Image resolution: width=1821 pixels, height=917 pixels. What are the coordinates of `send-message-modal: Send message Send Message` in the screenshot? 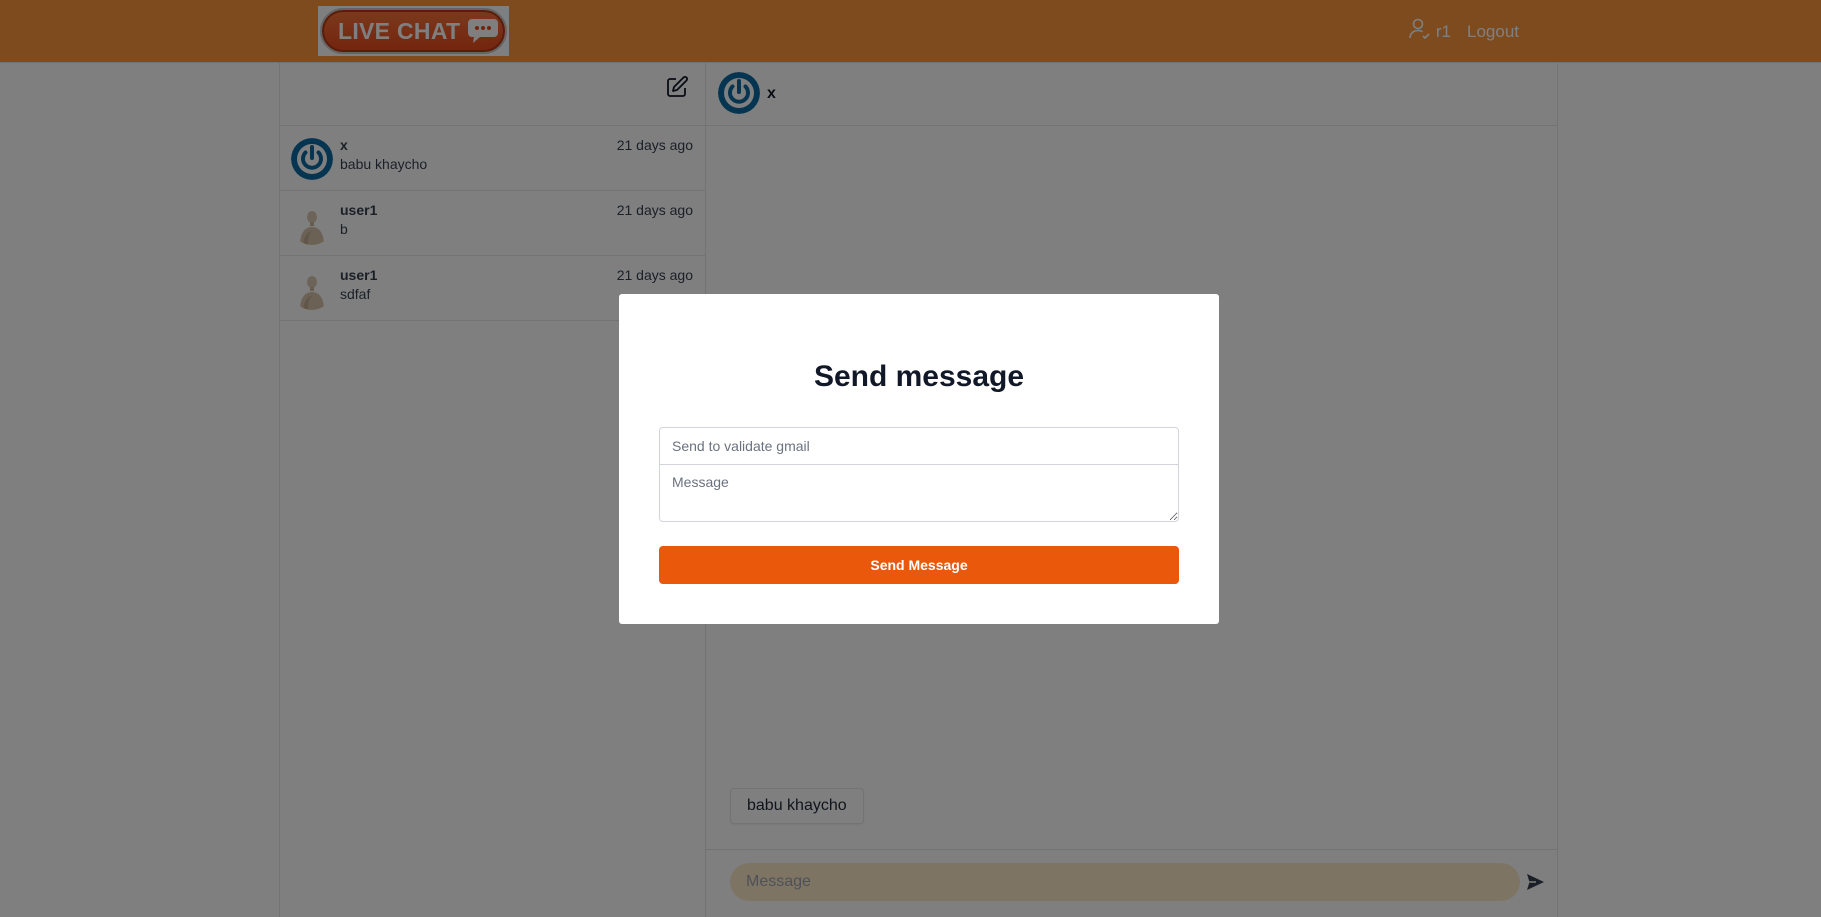 It's located at (919, 459).